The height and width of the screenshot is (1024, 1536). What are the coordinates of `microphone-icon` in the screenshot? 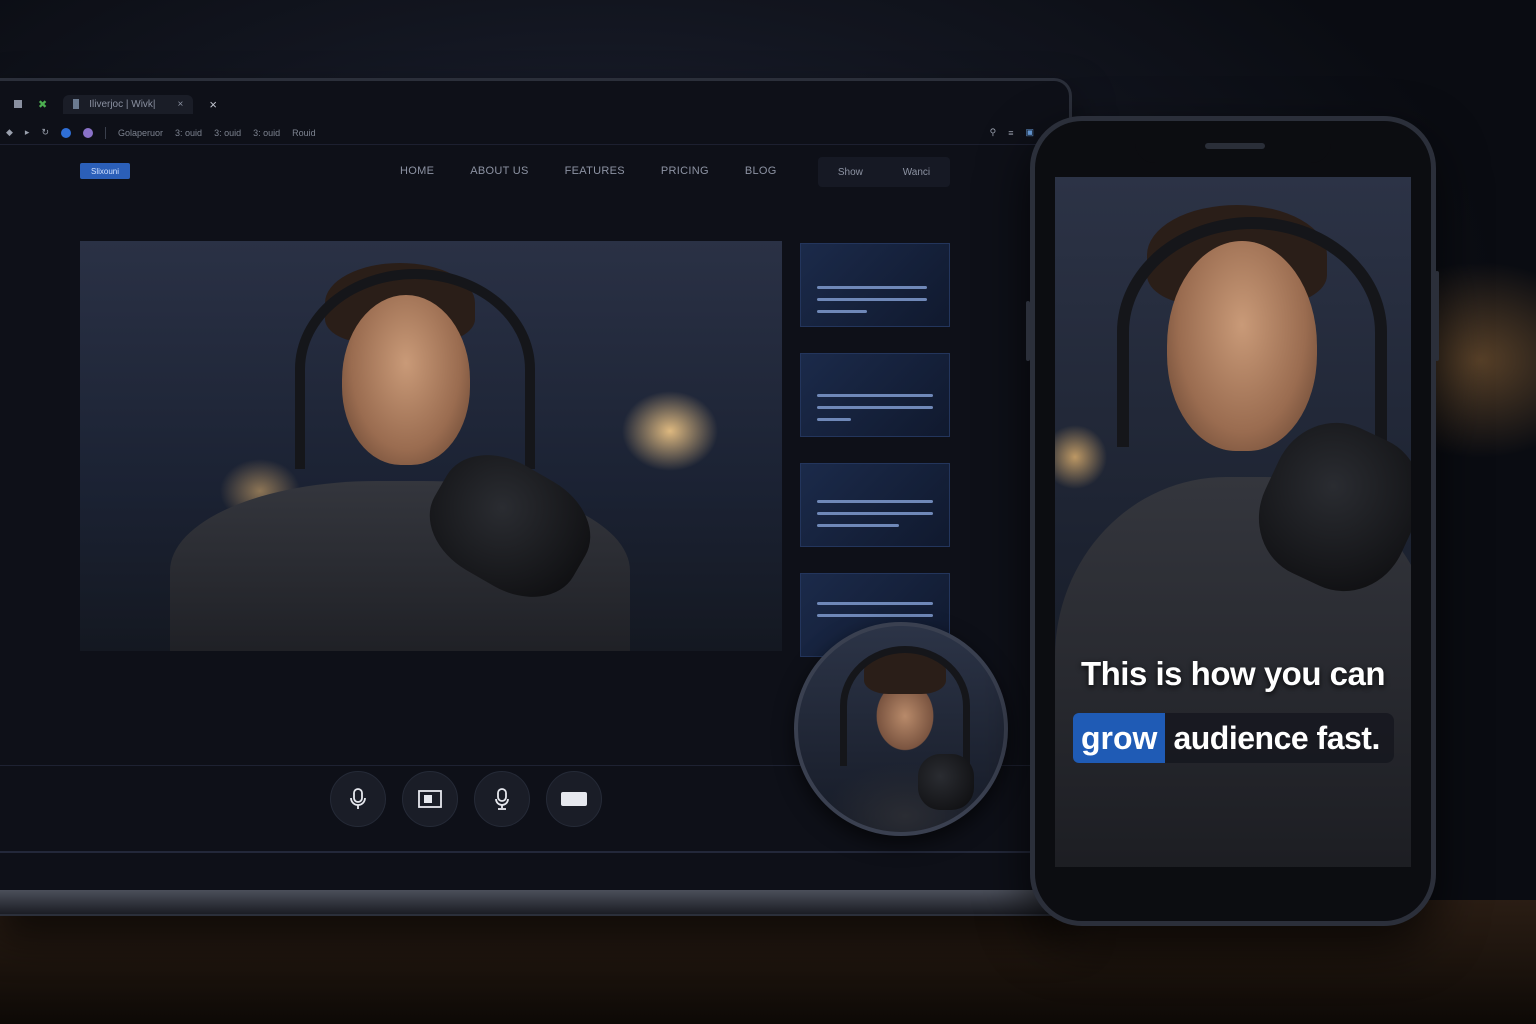 It's located at (358, 798).